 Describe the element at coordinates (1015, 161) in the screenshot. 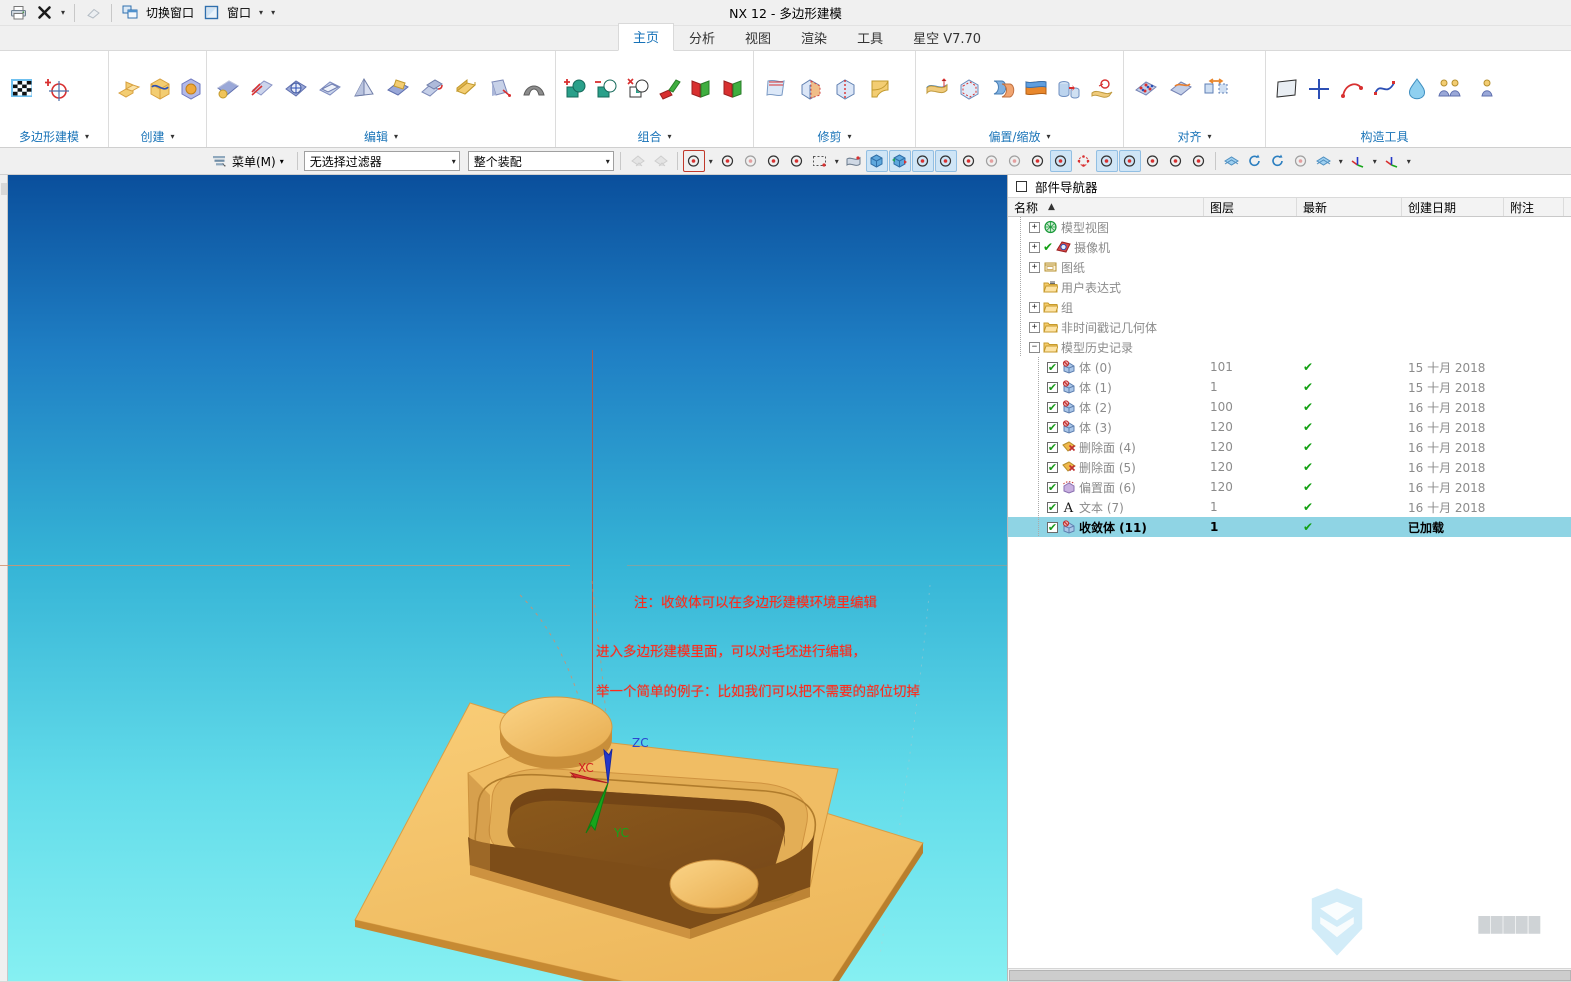

I see `toolbar-button-spline-snap-icon` at that location.